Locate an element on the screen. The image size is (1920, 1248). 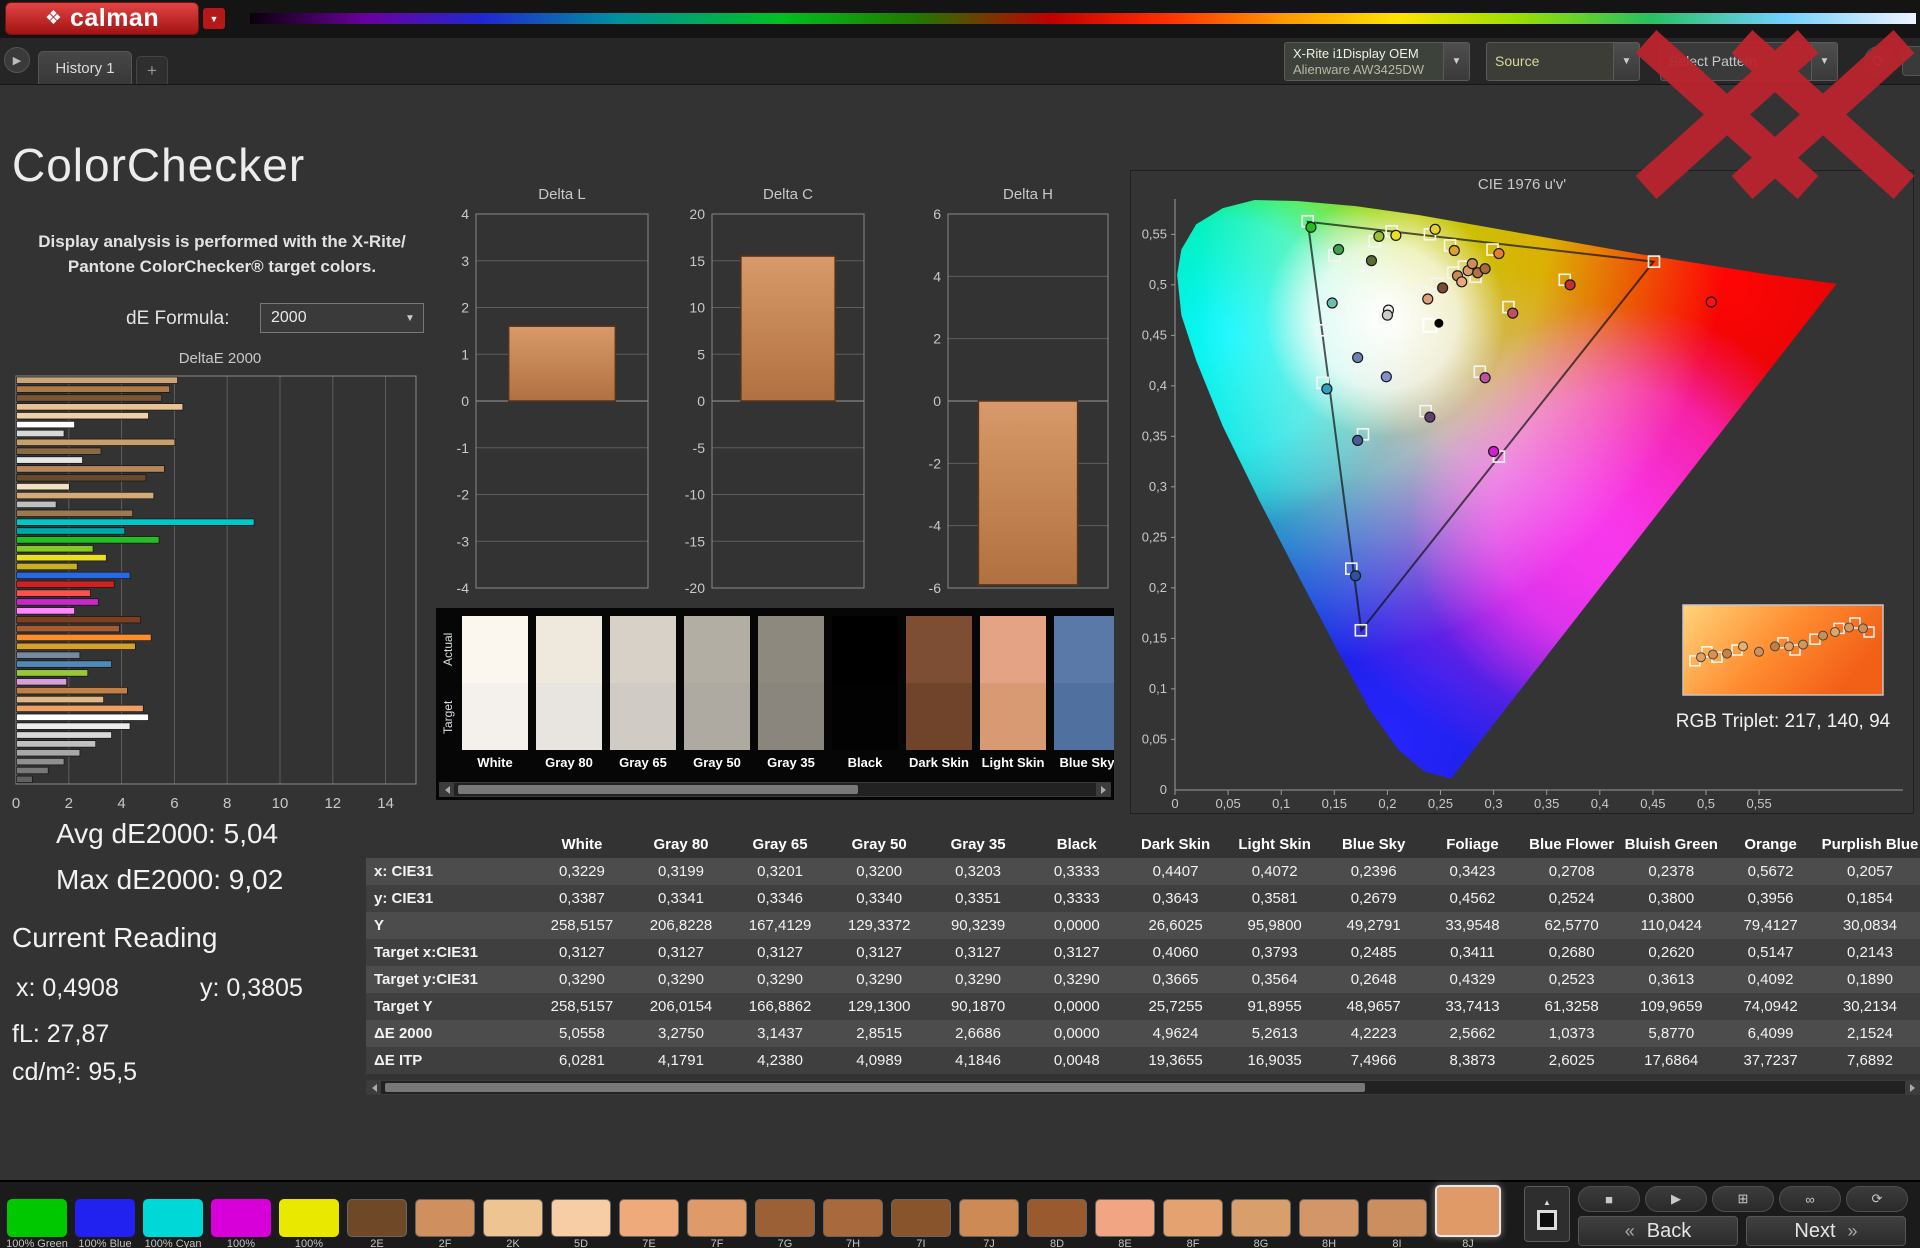
pattern-chip: 100% Cyan is located at coordinates (173, 1223).